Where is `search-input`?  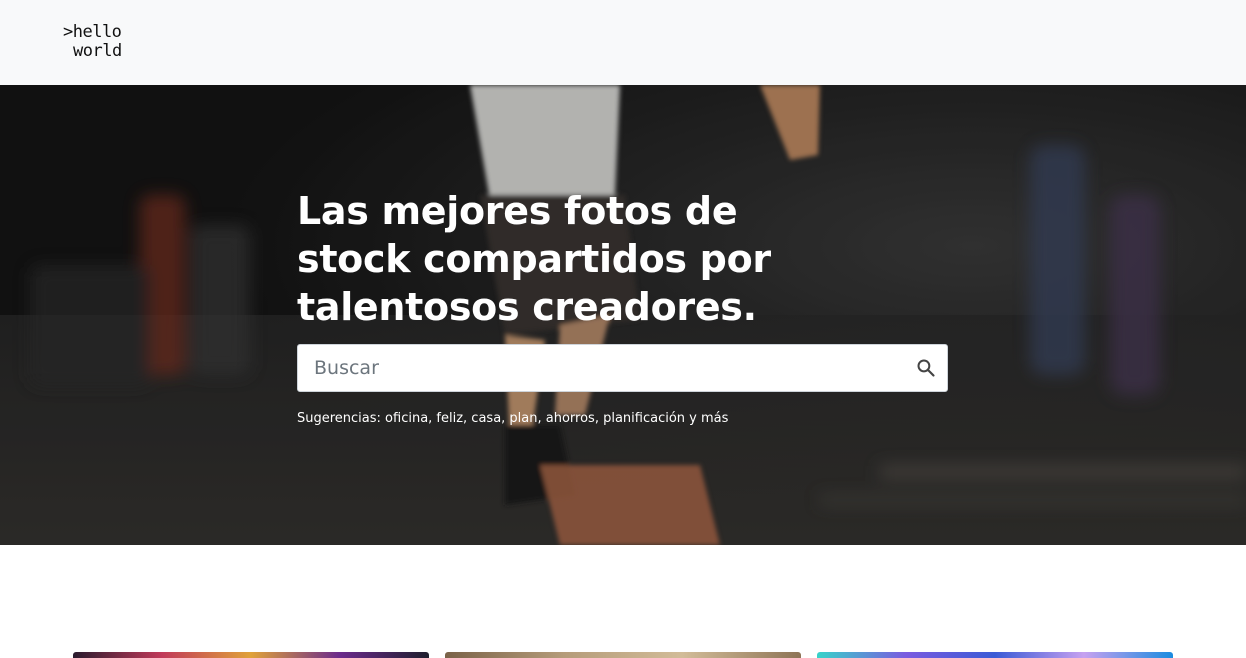 search-input is located at coordinates (598, 368).